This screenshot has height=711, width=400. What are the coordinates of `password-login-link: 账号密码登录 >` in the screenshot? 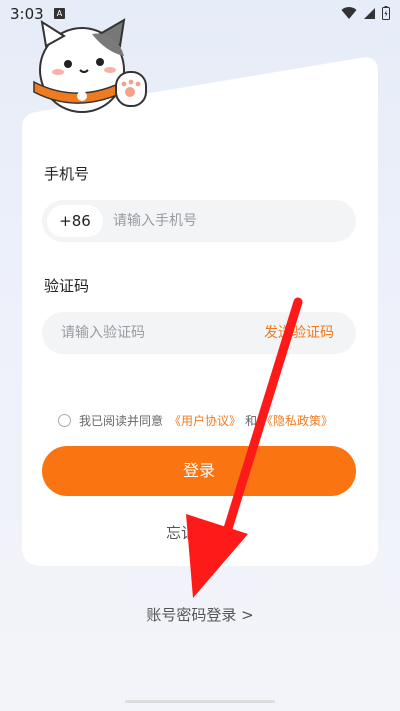 It's located at (200, 614).